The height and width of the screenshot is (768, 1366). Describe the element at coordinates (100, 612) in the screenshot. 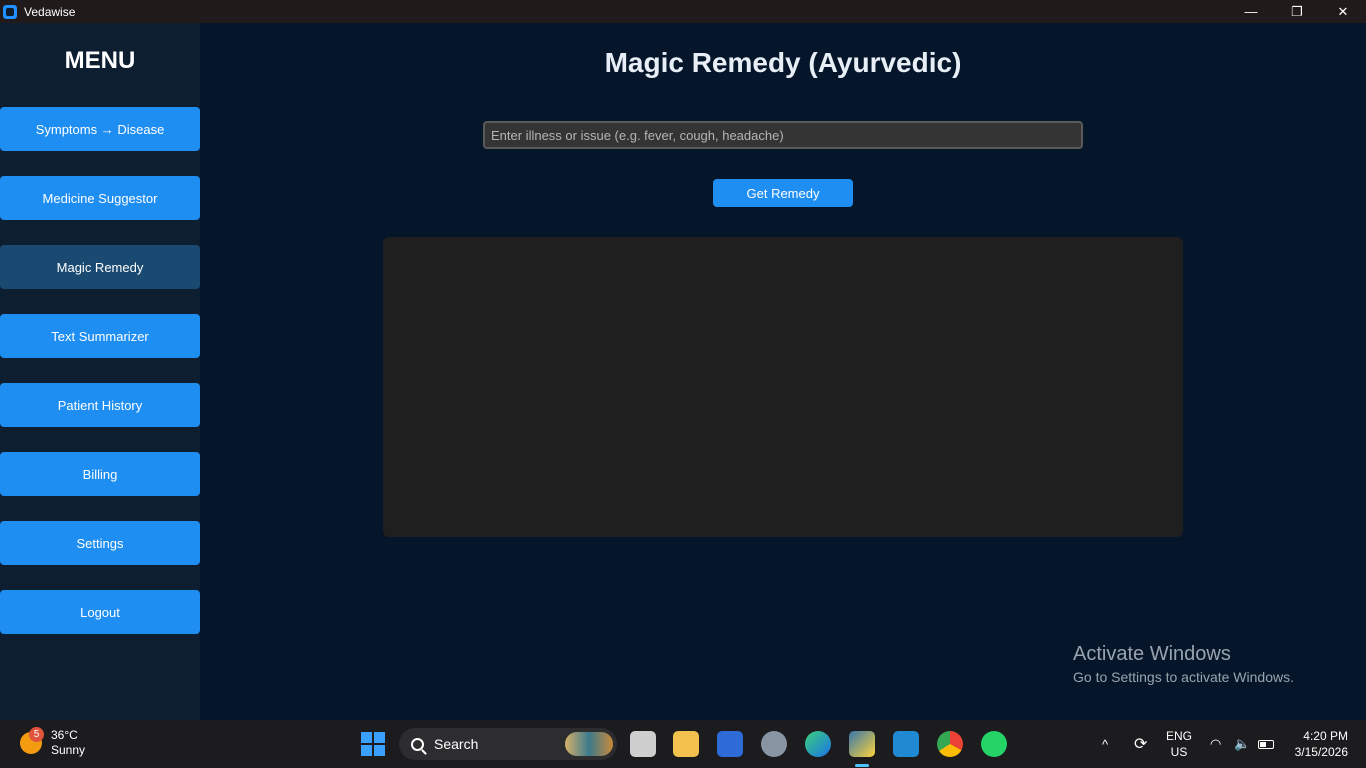

I see `sidebar-item-logout: Logout` at that location.